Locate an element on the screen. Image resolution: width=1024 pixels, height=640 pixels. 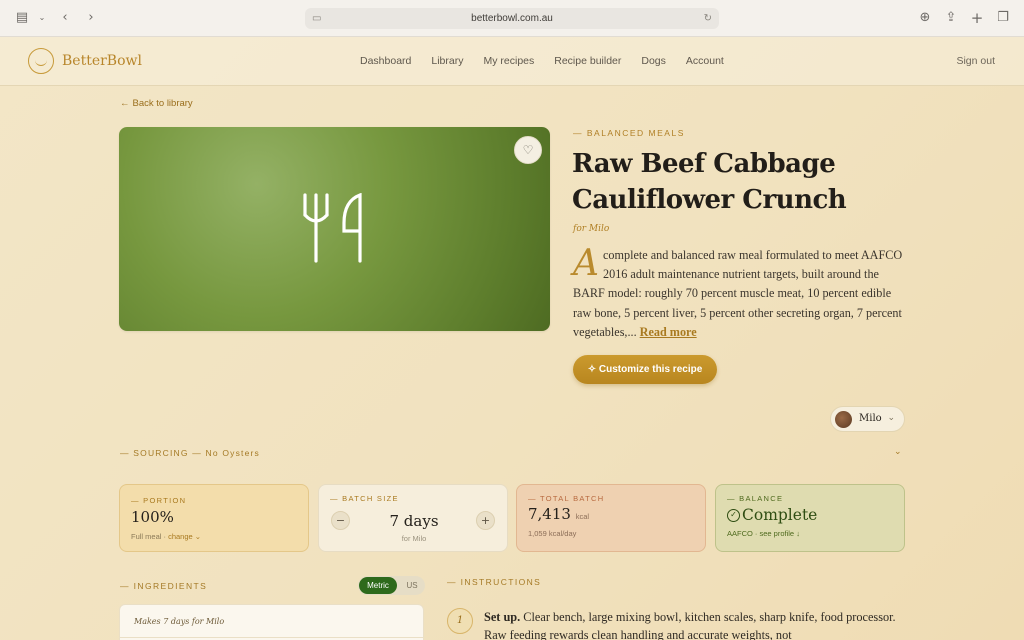
sourcing-section-toggle: — SOURCING — No Oysters is located at coordinates (190, 453).